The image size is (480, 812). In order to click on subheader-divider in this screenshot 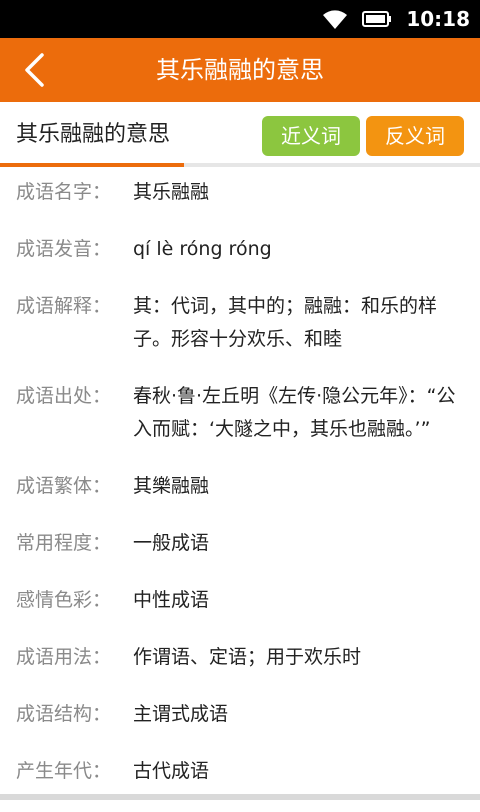, I will do `click(240, 165)`.